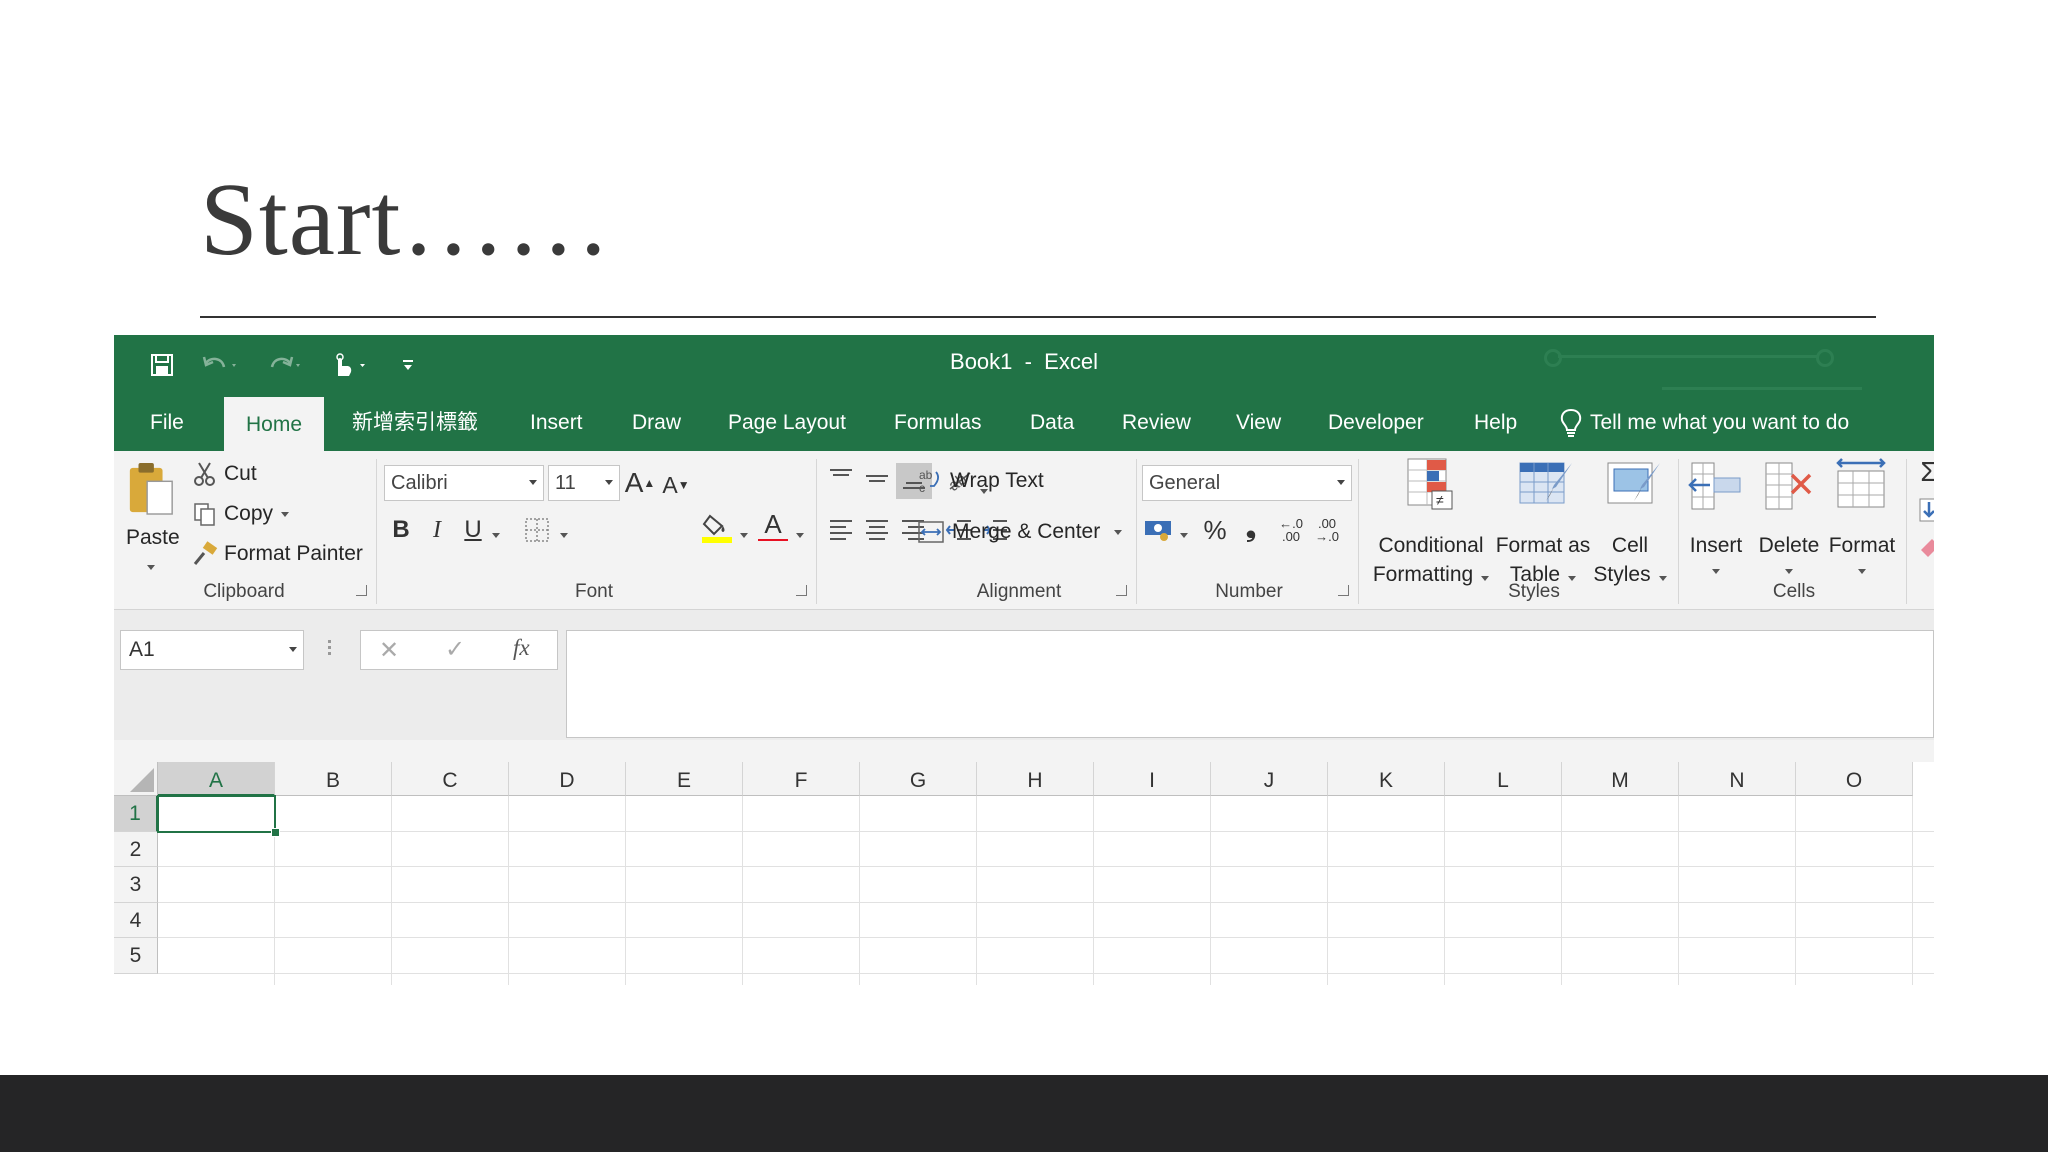 The height and width of the screenshot is (1152, 2048). I want to click on align-center-icon, so click(877, 530).